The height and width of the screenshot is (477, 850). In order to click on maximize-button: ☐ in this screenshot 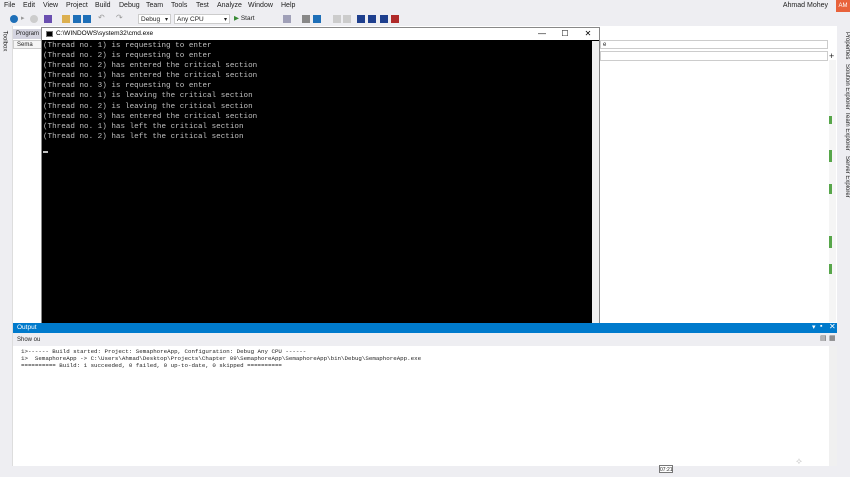, I will do `click(565, 34)`.